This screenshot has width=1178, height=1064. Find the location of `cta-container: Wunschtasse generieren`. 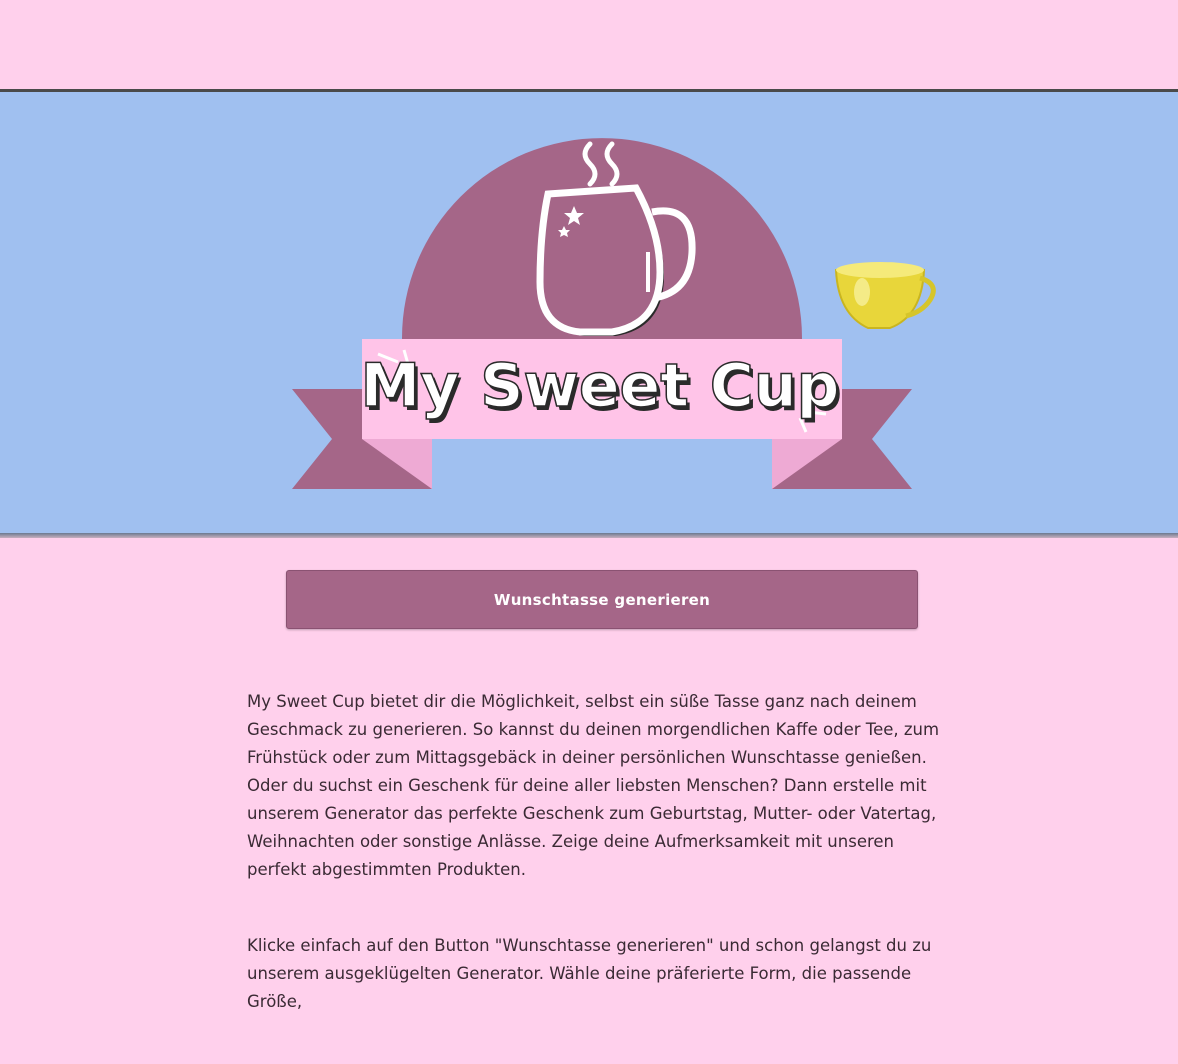

cta-container: Wunschtasse generieren is located at coordinates (602, 599).